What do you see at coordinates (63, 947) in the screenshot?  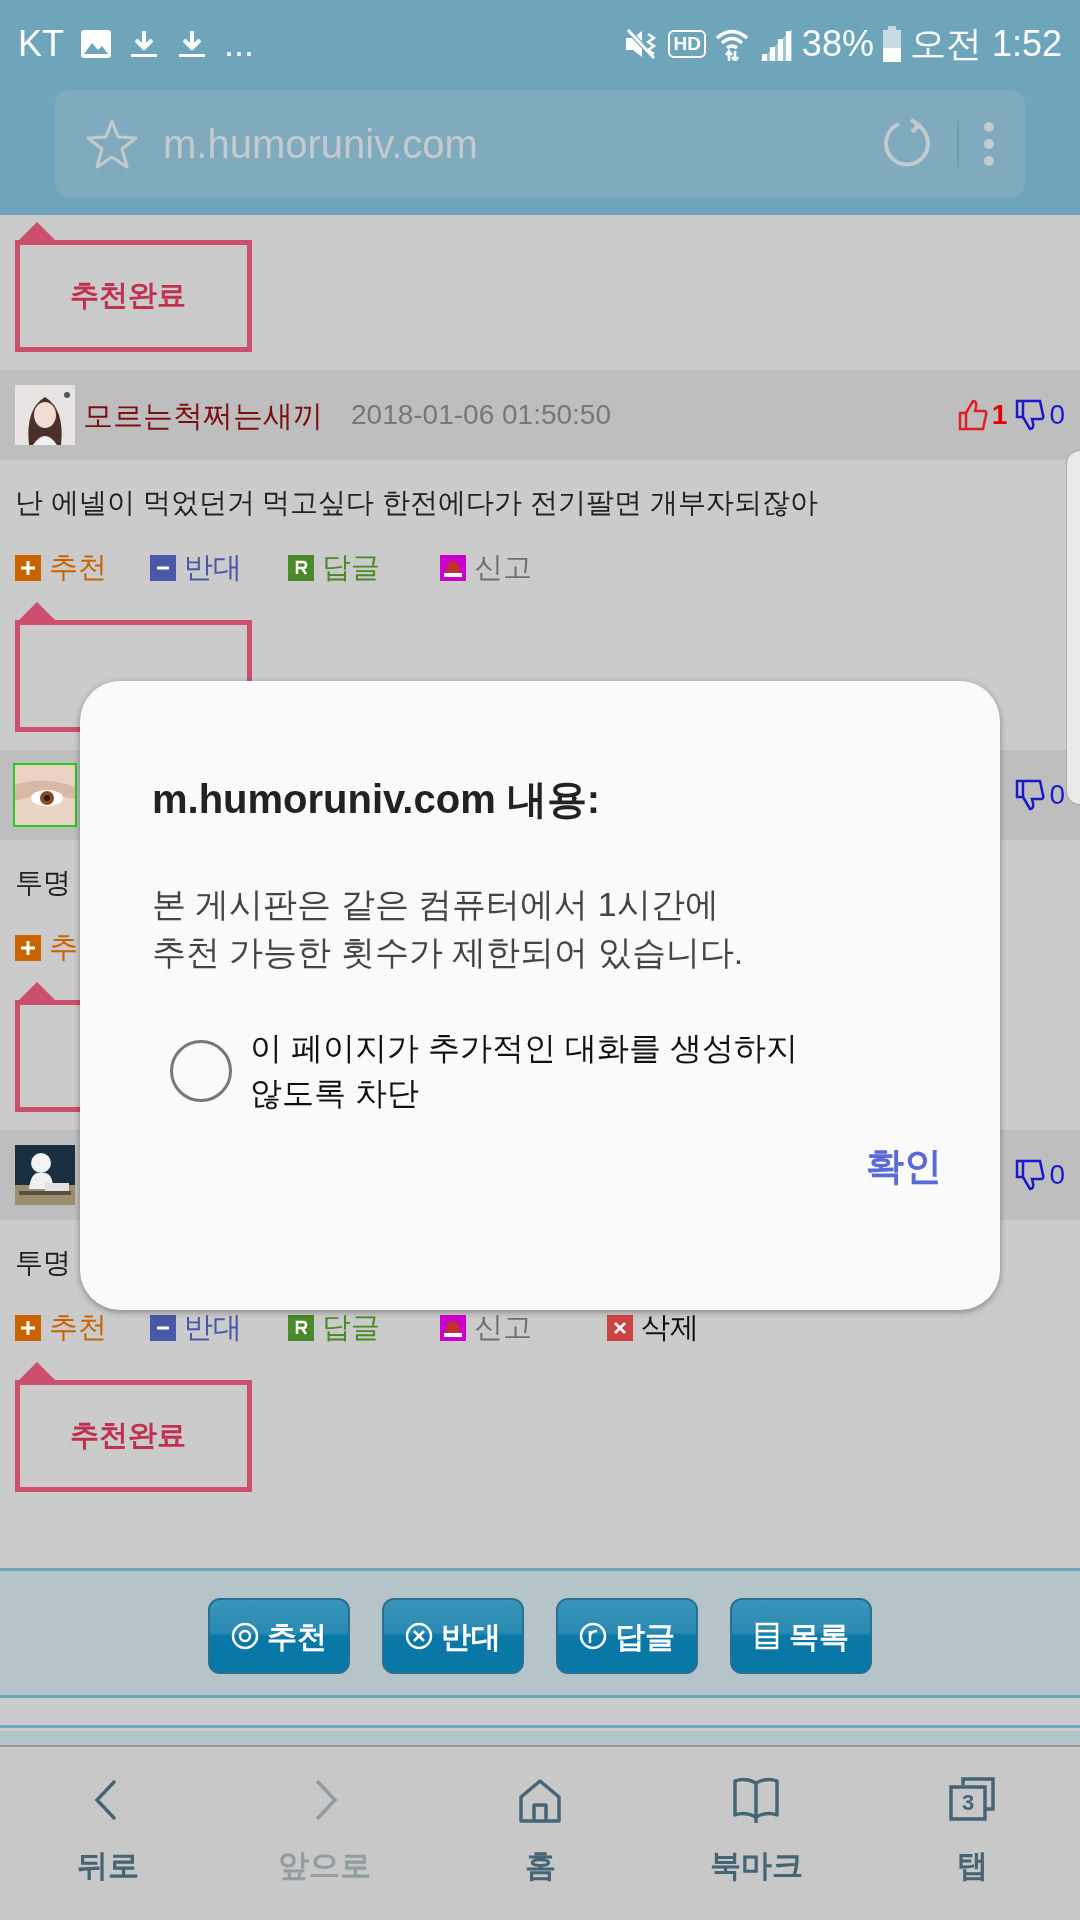 I see `action-link: 추` at bounding box center [63, 947].